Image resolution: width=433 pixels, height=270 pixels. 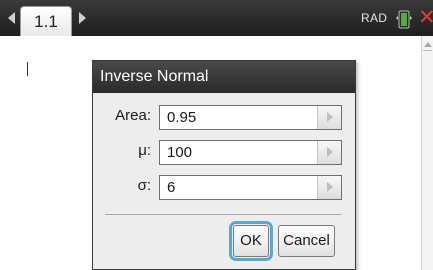 I want to click on mu-label: μ:, so click(x=144, y=150).